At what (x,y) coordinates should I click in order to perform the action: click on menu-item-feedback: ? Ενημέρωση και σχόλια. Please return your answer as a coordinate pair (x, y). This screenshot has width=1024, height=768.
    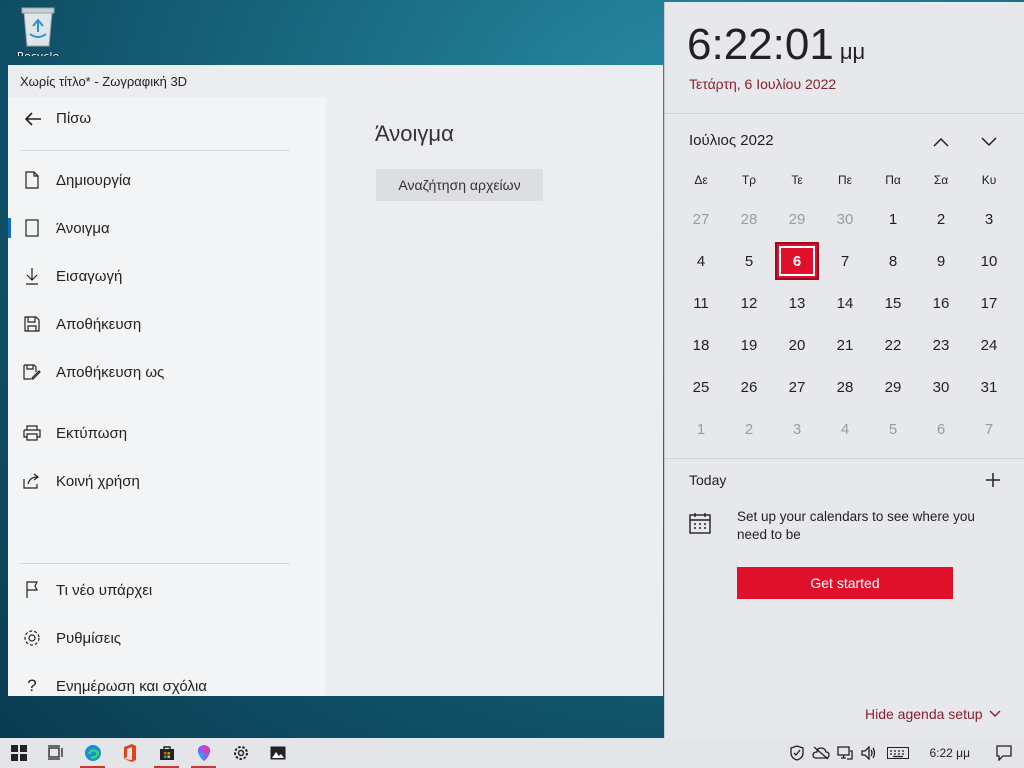
    Looking at the image, I should click on (167, 686).